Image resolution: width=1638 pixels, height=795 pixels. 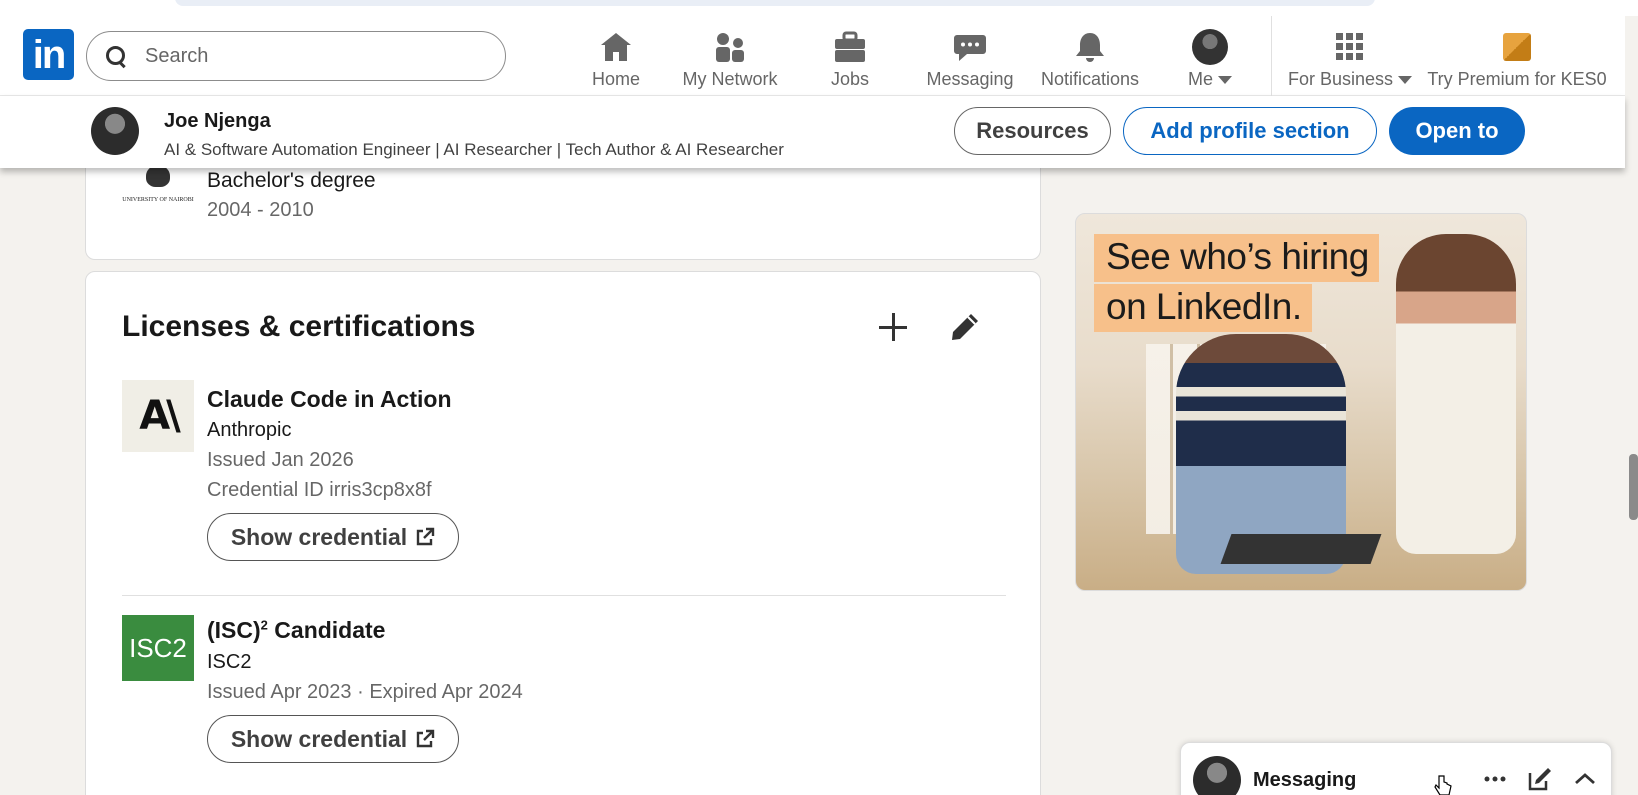 What do you see at coordinates (615, 79) in the screenshot?
I see `nav-home-label: Home` at bounding box center [615, 79].